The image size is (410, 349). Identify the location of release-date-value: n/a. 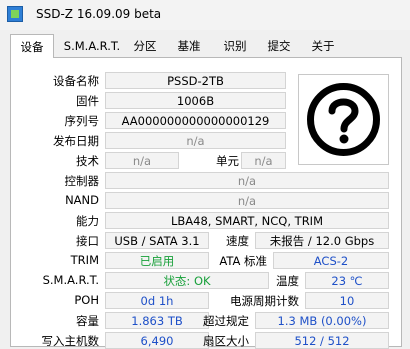
(195, 140).